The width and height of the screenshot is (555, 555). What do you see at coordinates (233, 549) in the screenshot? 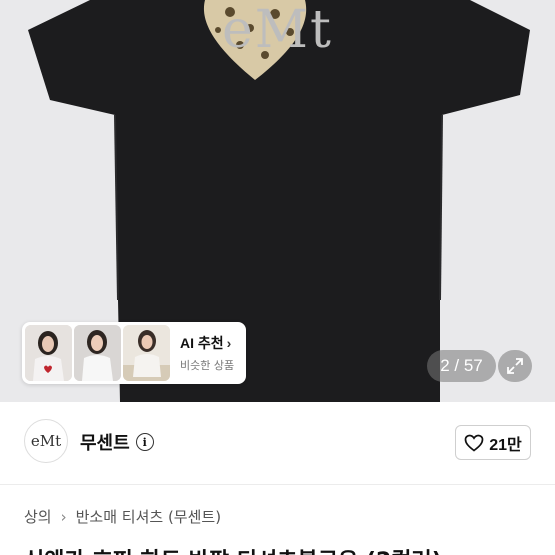
I see `product-title: 신앤가 호피 하트 반팔 티셔츠블로우 (2컬러)` at bounding box center [233, 549].